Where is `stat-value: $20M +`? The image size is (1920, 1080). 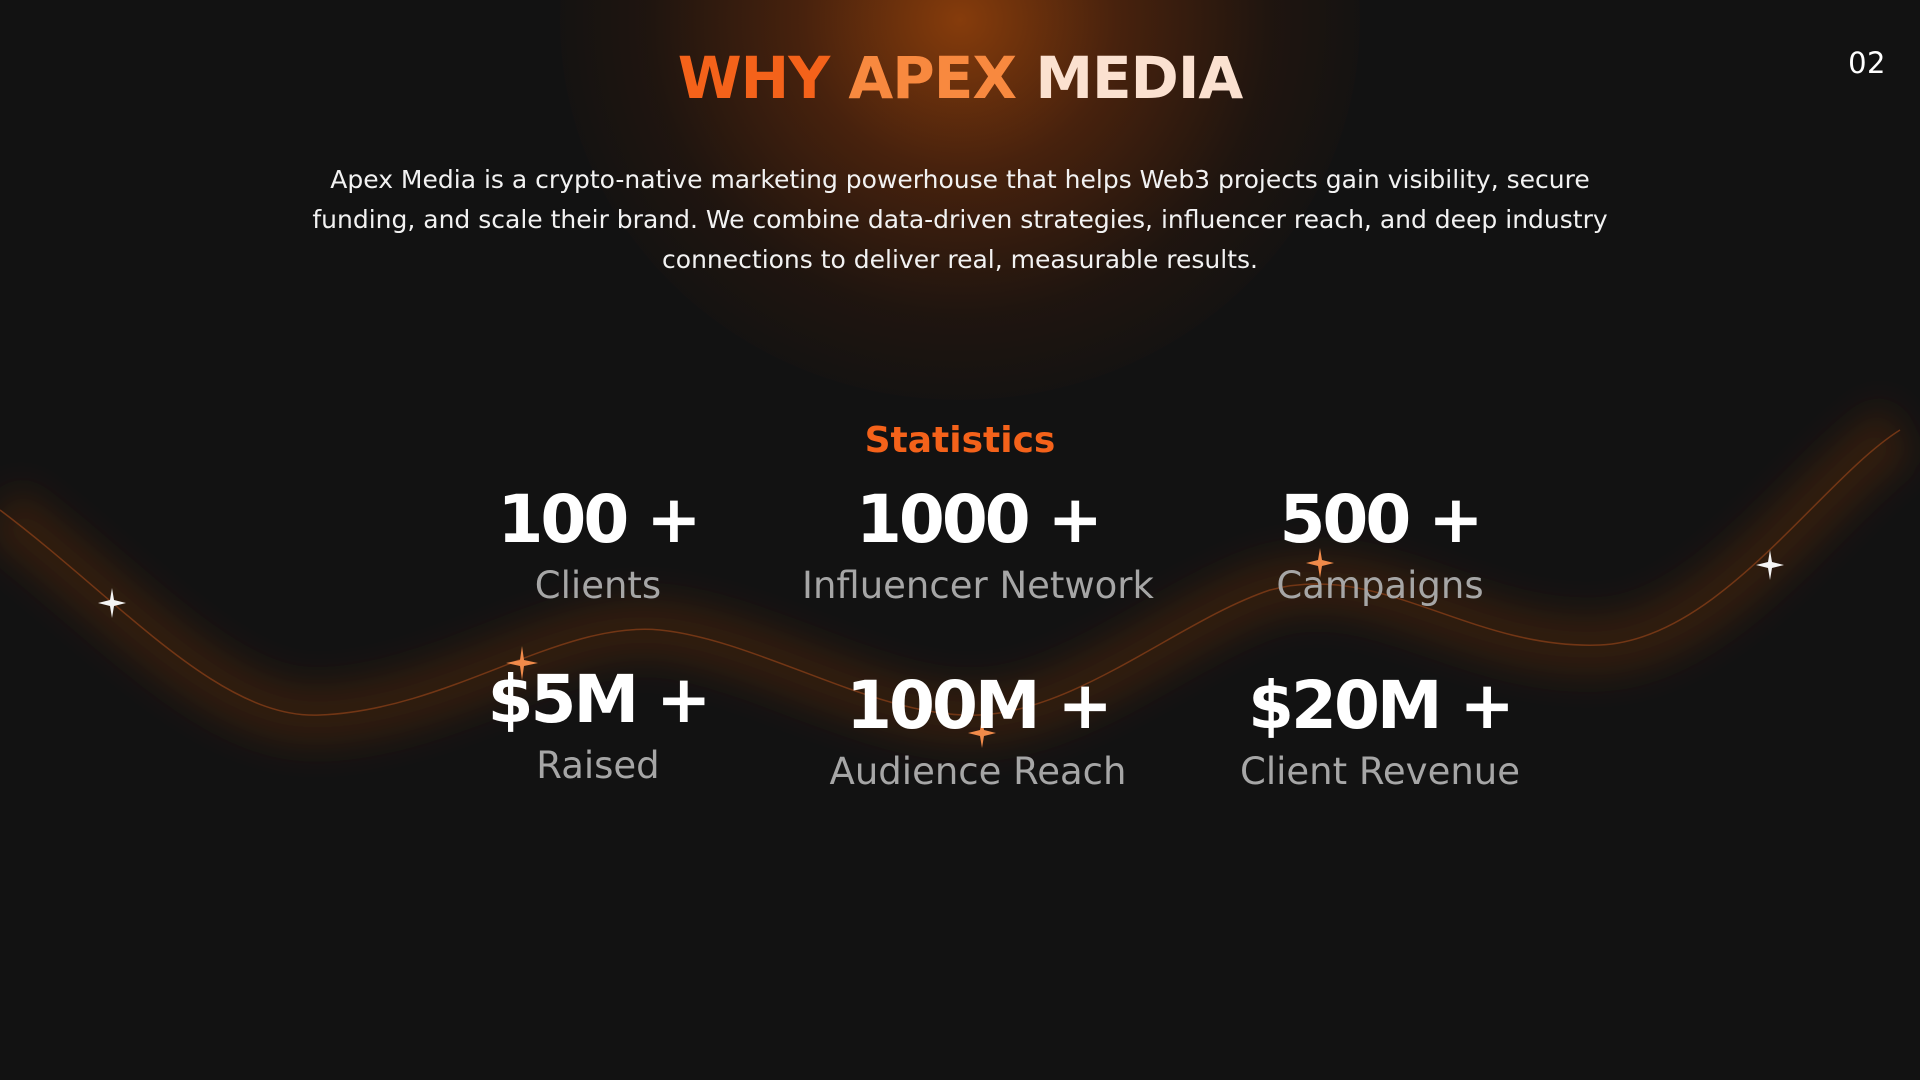 stat-value: $20M + is located at coordinates (1381, 705).